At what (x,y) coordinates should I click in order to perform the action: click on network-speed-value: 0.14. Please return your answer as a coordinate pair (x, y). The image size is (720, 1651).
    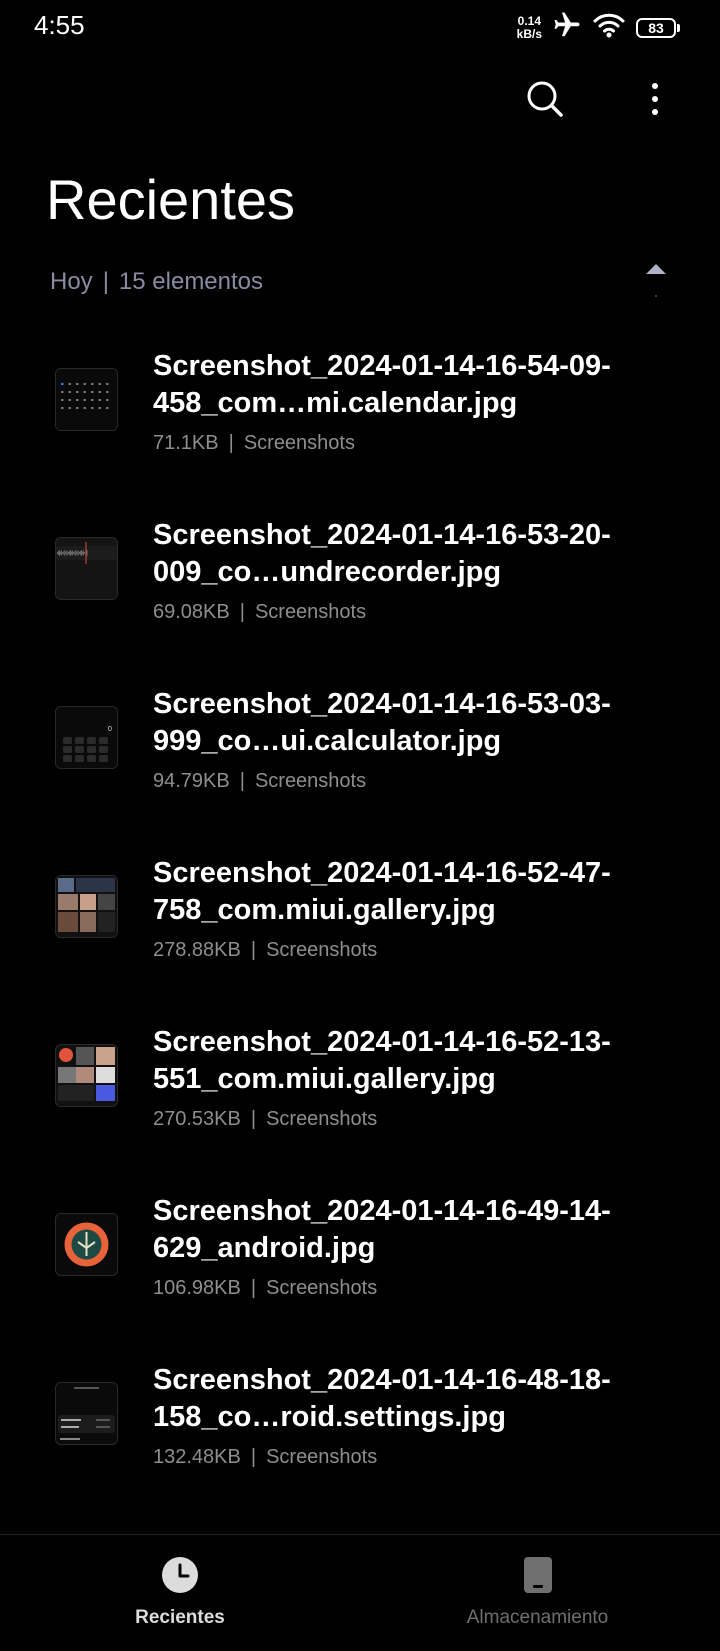
    Looking at the image, I should click on (529, 20).